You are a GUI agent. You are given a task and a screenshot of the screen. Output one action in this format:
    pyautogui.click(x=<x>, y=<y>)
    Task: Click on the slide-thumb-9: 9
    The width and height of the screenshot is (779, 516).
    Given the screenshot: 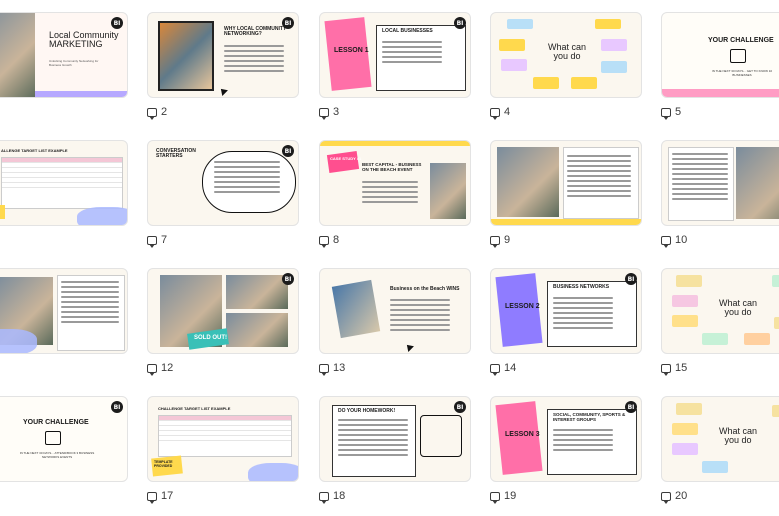 What is the action you would take?
    pyautogui.click(x=570, y=200)
    